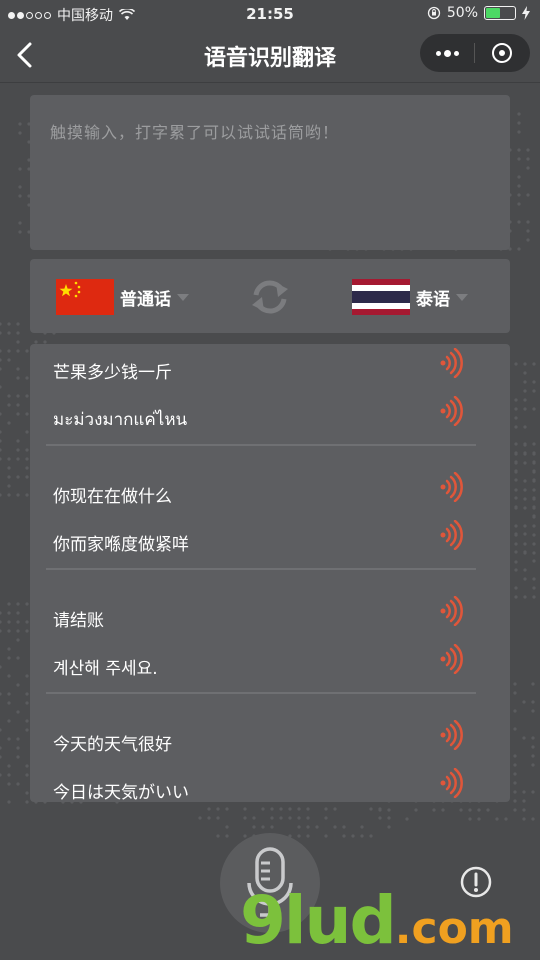  I want to click on translated-text: 你而家喺度做紧咩, so click(121, 545).